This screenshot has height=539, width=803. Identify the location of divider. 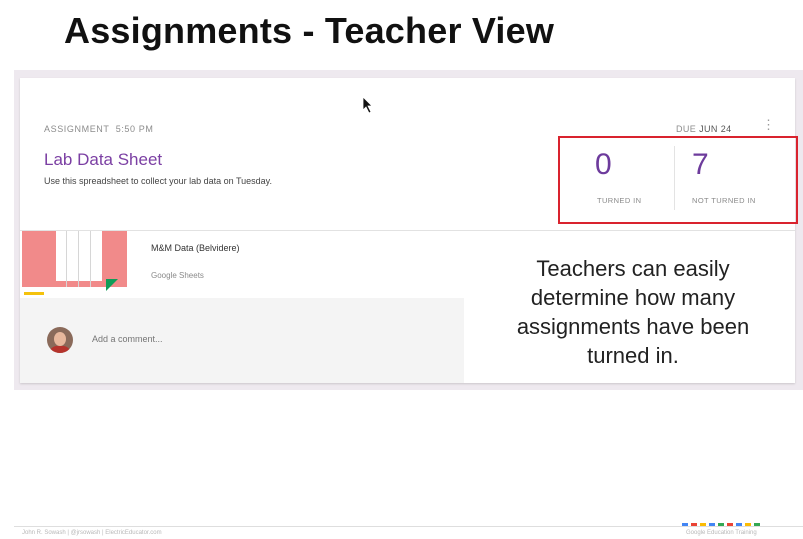
(407, 230).